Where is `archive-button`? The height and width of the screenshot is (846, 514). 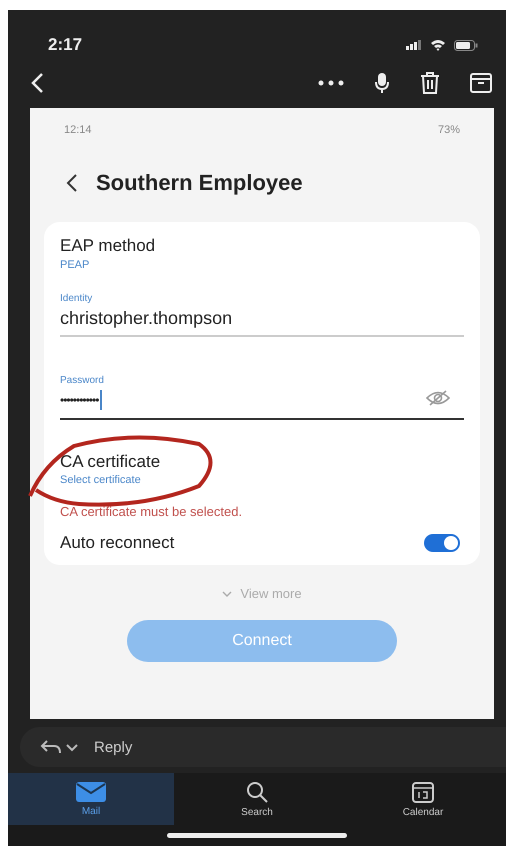
archive-button is located at coordinates (481, 83).